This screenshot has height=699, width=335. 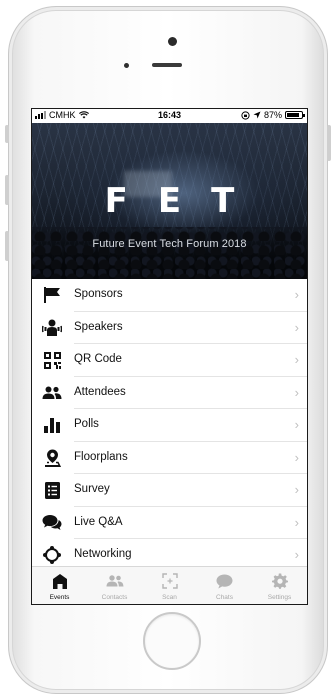 I want to click on bar-chart-icon, so click(x=52, y=425).